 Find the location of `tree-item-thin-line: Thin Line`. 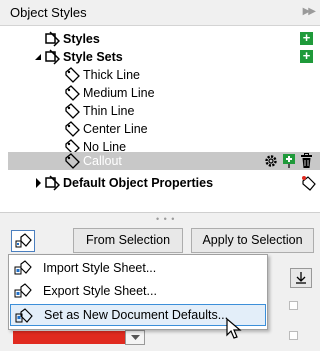

tree-item-thin-line: Thin Line is located at coordinates (160, 111).